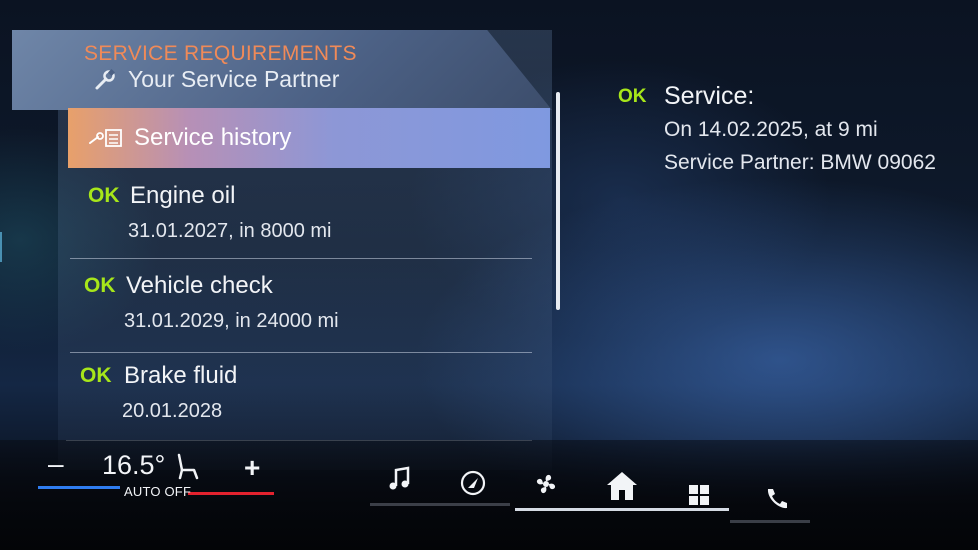  Describe the element at coordinates (56, 464) in the screenshot. I see `temperature-decrease-button: –` at that location.